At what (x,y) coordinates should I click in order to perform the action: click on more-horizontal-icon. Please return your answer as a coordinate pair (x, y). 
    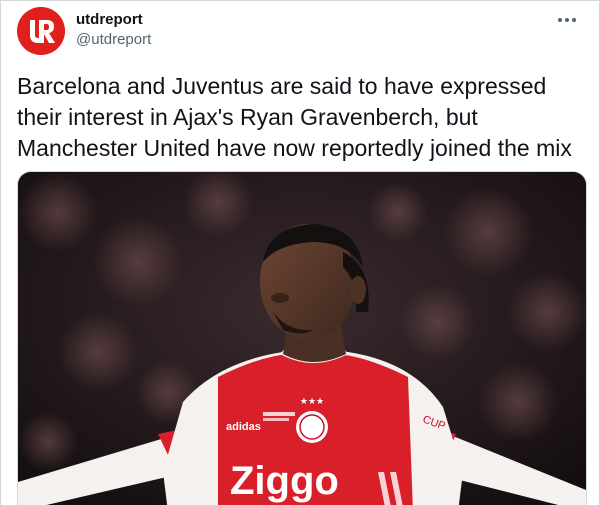
    Looking at the image, I should click on (567, 20).